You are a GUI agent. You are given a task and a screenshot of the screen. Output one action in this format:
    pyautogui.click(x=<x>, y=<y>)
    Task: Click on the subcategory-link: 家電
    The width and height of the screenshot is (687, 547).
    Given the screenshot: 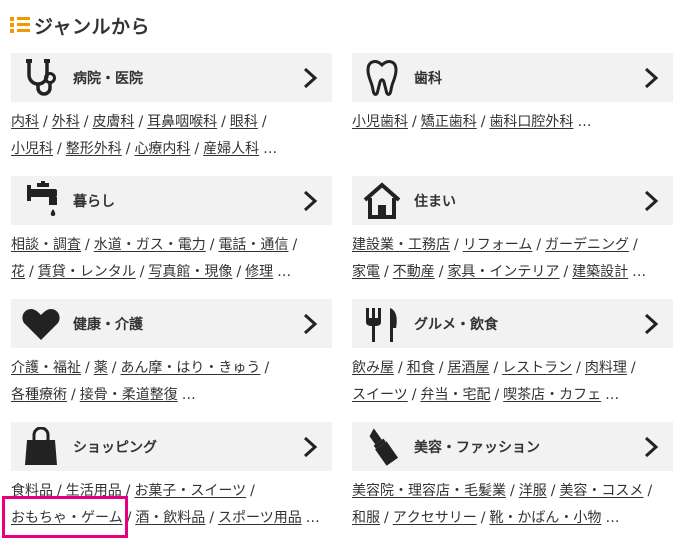 What is the action you would take?
    pyautogui.click(x=366, y=272)
    